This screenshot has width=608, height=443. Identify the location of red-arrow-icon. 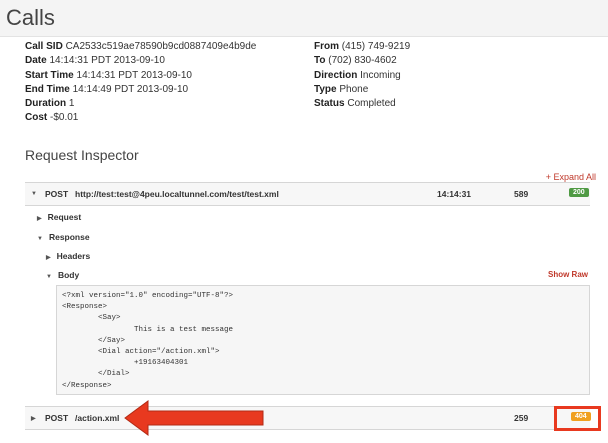
(194, 418).